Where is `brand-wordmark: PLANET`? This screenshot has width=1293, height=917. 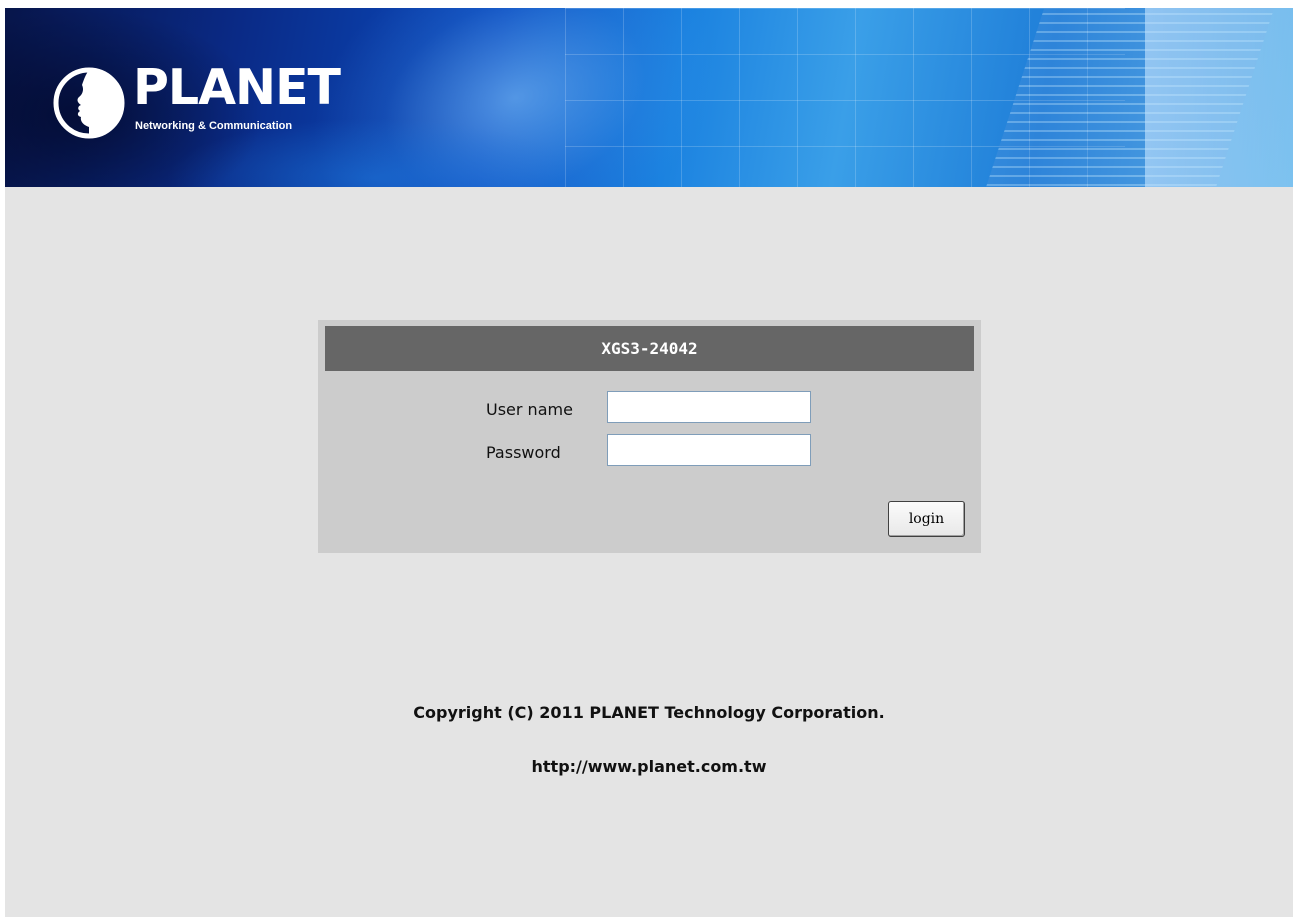
brand-wordmark: PLANET is located at coordinates (237, 87).